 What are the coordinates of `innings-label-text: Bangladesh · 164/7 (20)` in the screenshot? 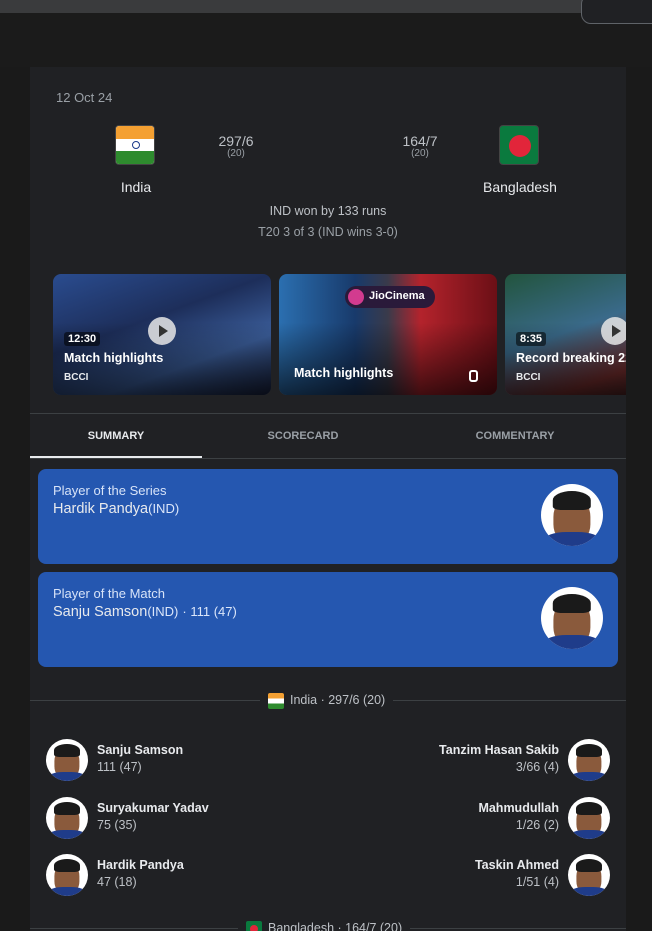 It's located at (335, 926).